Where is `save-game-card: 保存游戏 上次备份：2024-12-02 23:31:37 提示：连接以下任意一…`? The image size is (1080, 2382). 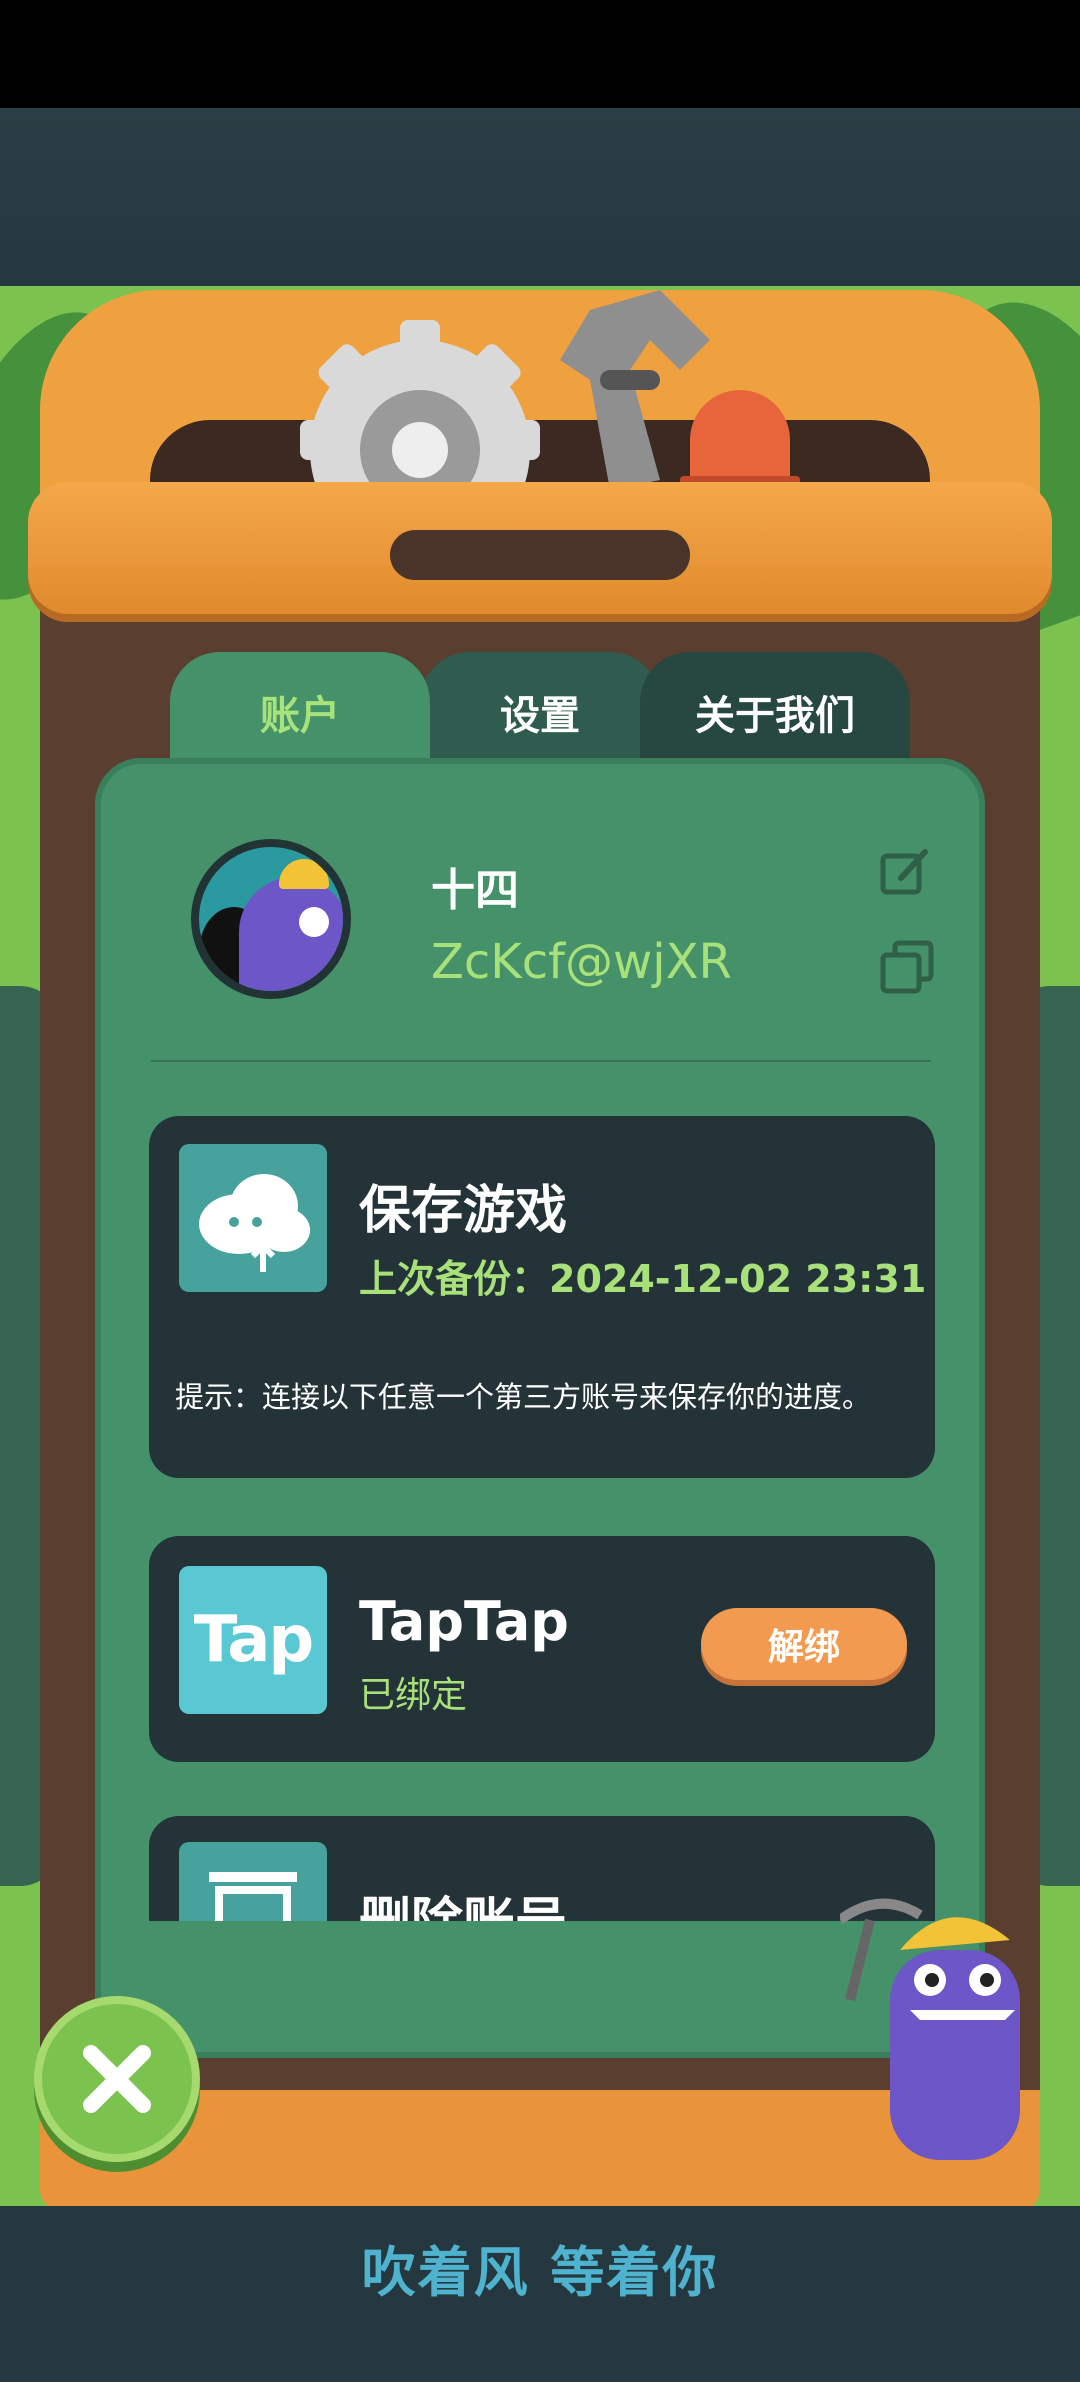
save-game-card: 保存游戏 上次备份：2024-12-02 23:31:37 提示：连接以下任意一… is located at coordinates (542, 1297).